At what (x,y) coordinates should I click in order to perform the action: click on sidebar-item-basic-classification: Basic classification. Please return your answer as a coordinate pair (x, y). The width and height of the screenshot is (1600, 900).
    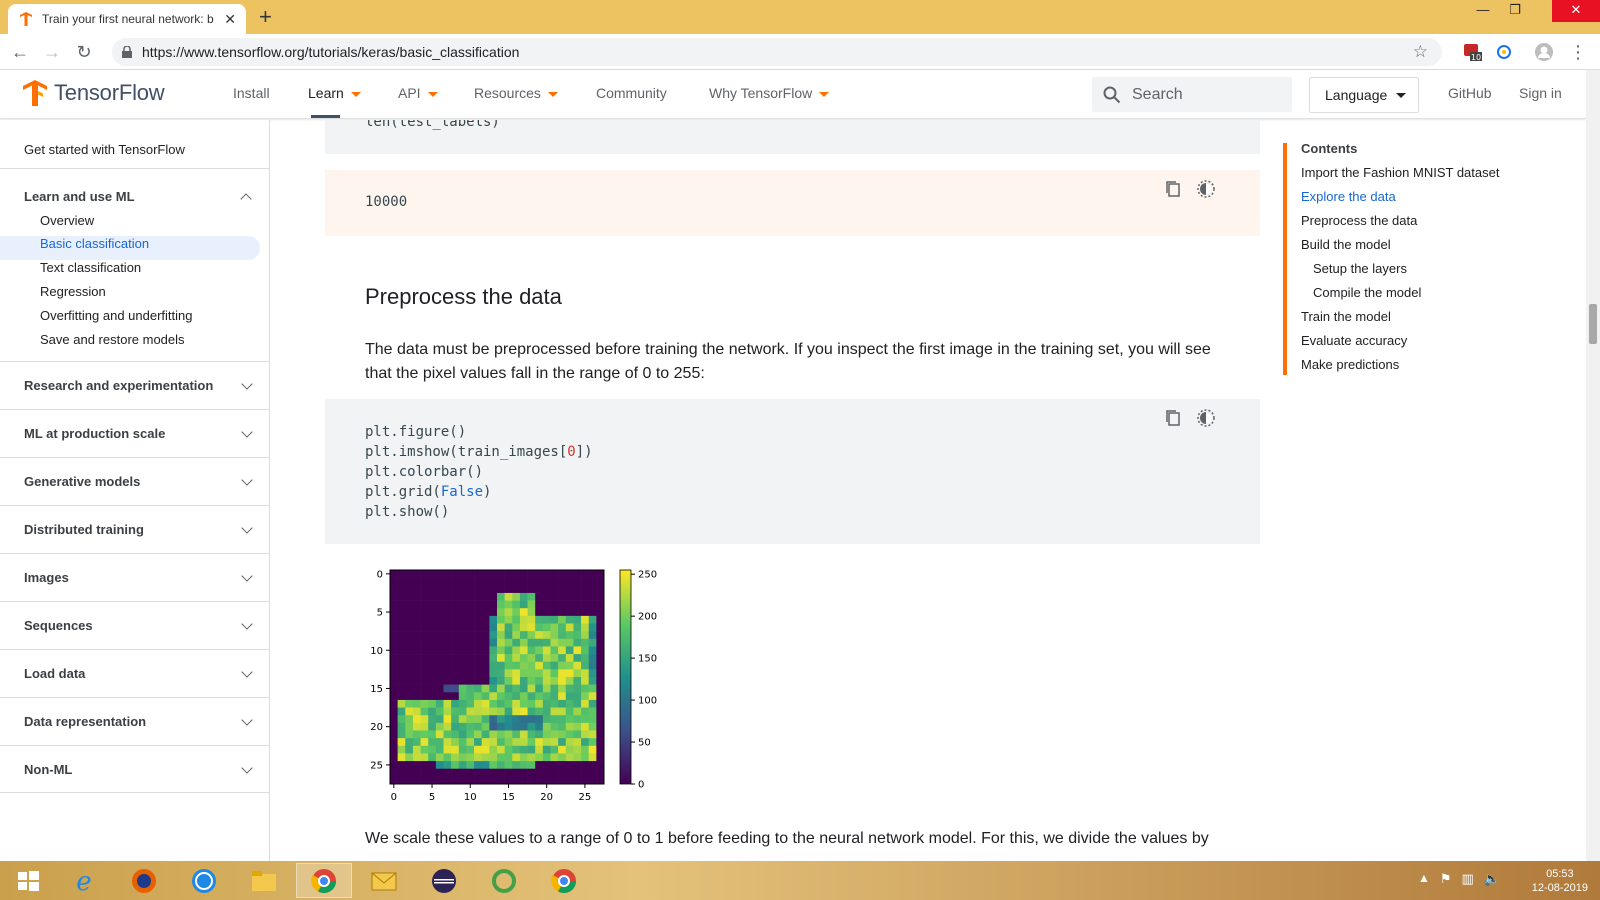
    Looking at the image, I should click on (94, 243).